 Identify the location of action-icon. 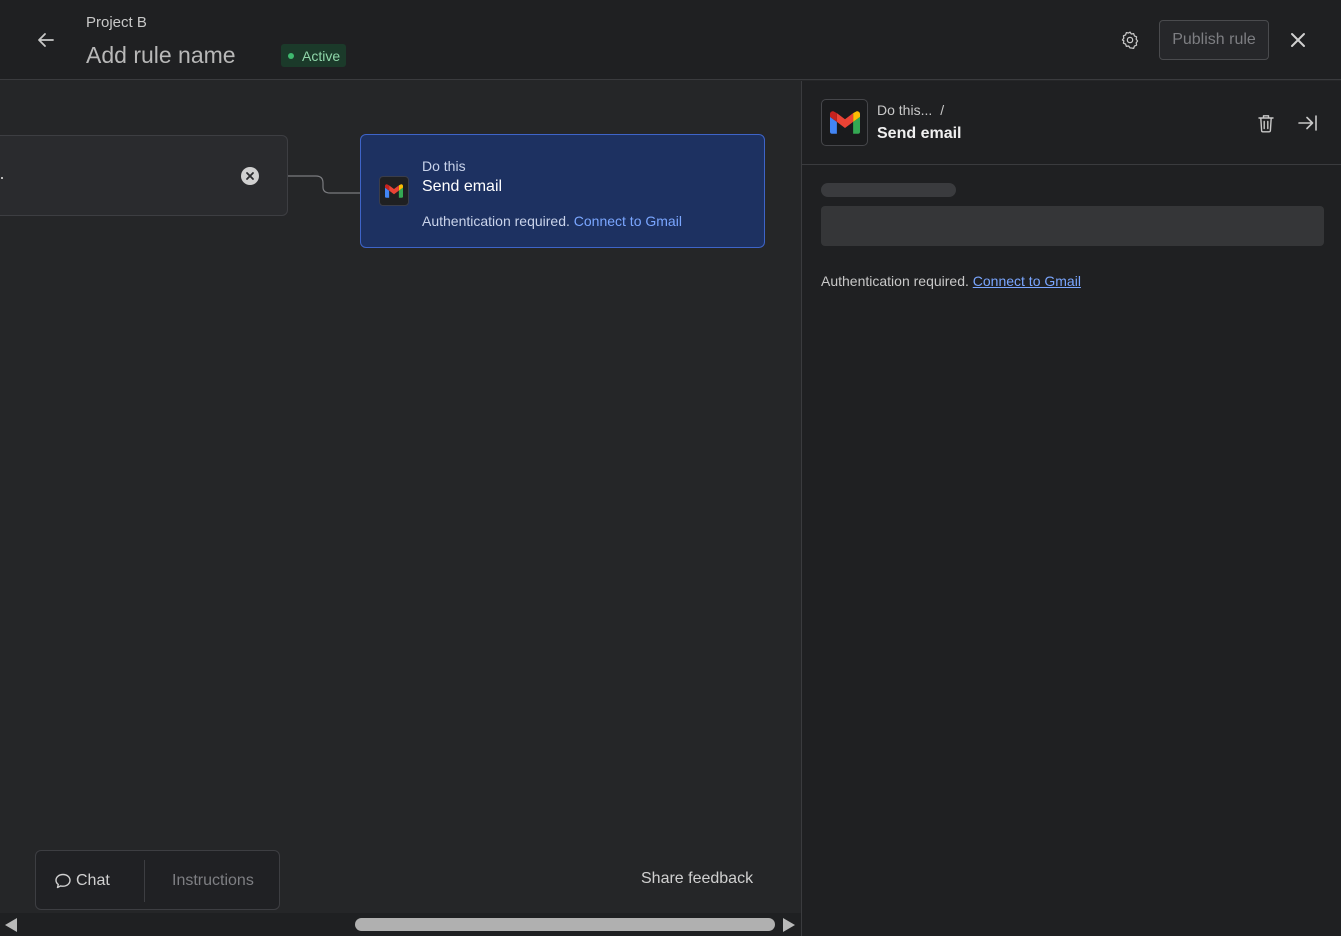
(394, 191).